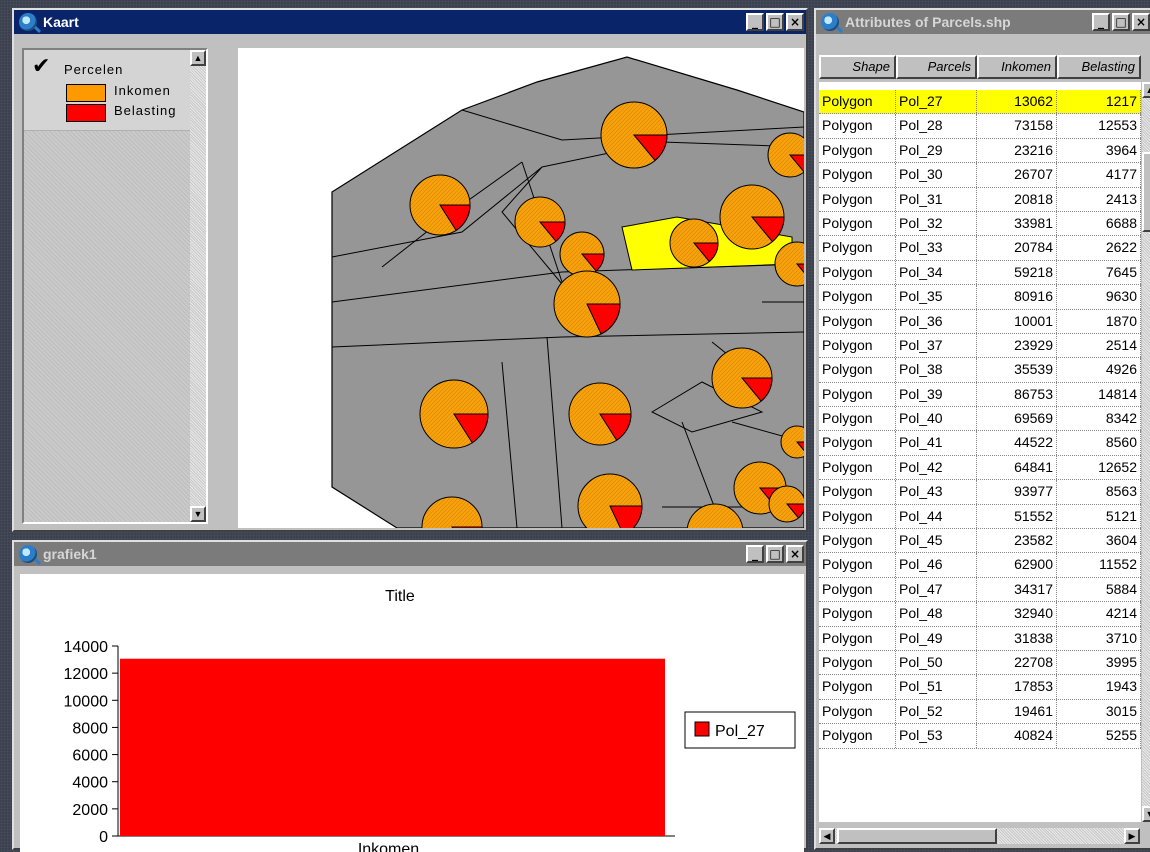 Image resolution: width=1150 pixels, height=852 pixels. What do you see at coordinates (1099, 638) in the screenshot?
I see `table-cell-belasting: 3710` at bounding box center [1099, 638].